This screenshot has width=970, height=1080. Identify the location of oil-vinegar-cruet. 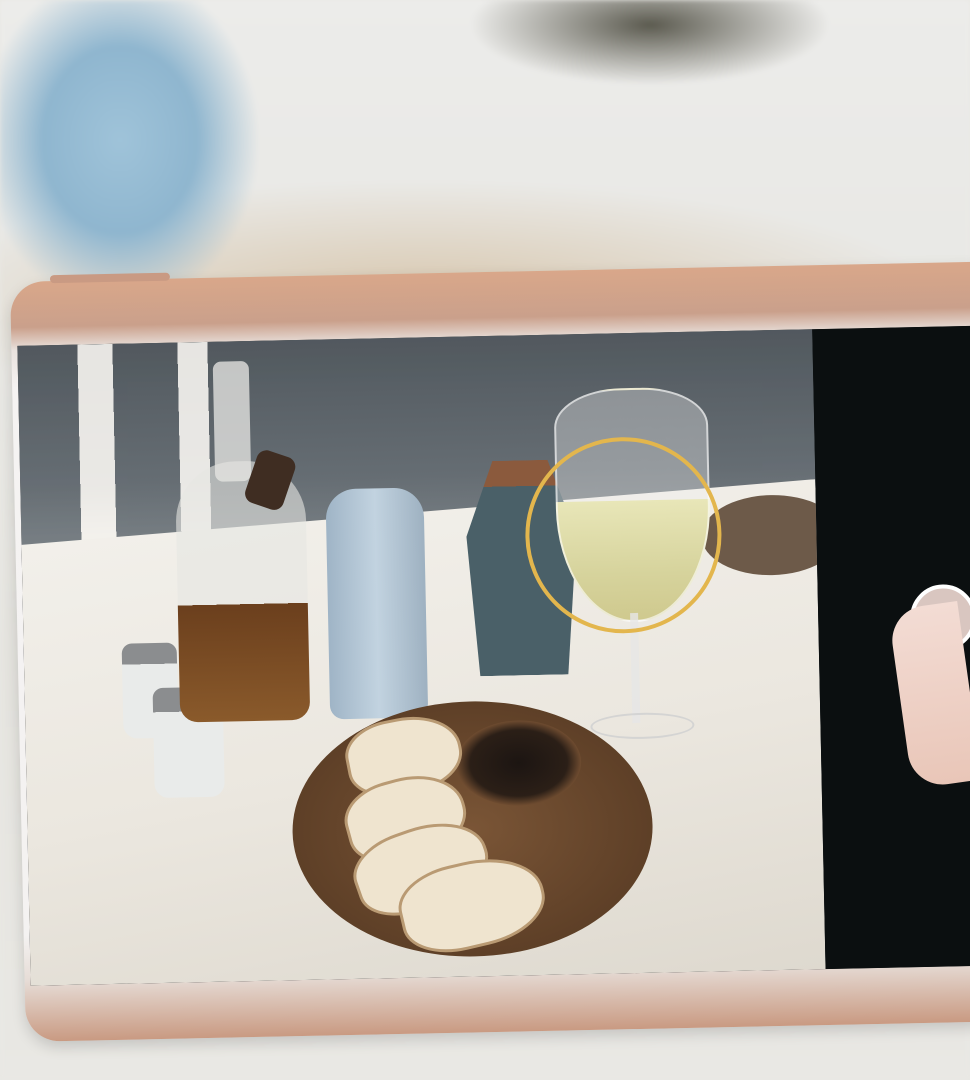
(242, 591).